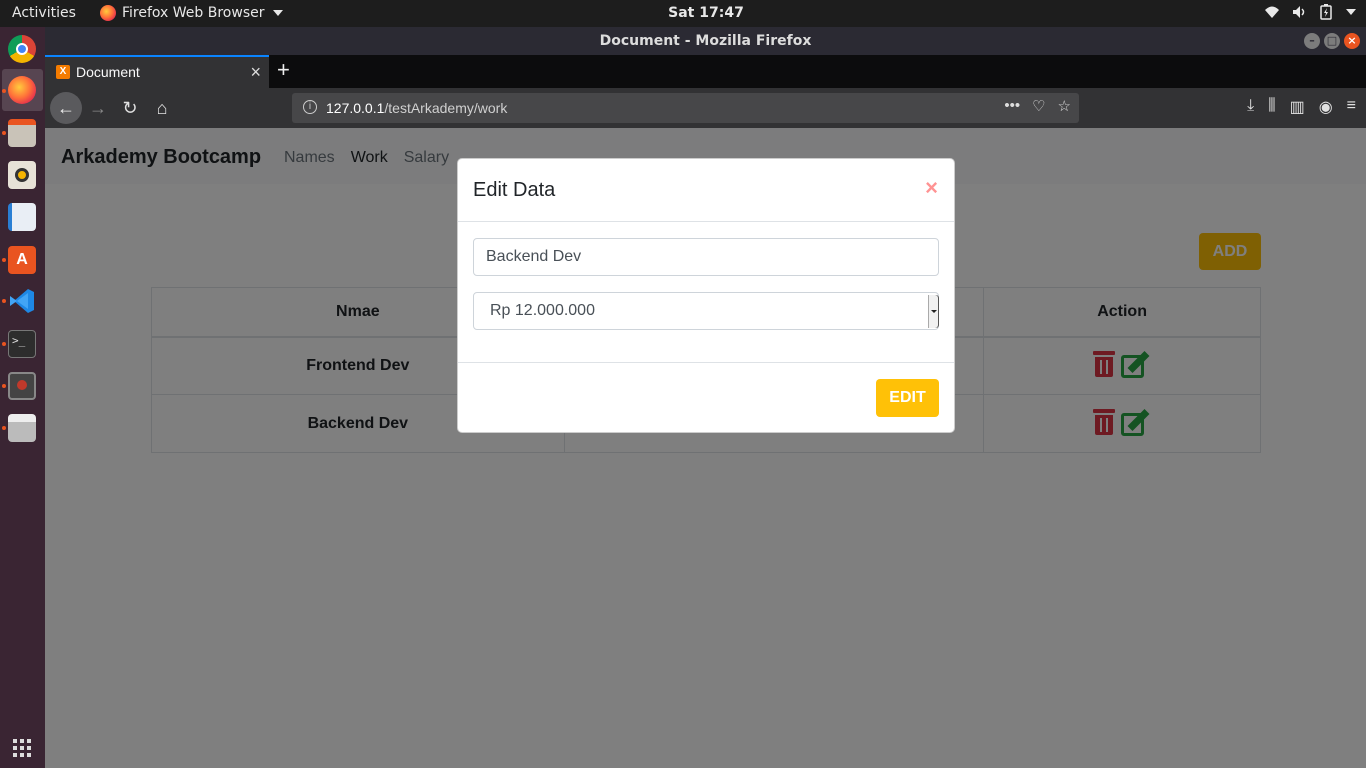  I want to click on rhythmbox-icon, so click(22, 175).